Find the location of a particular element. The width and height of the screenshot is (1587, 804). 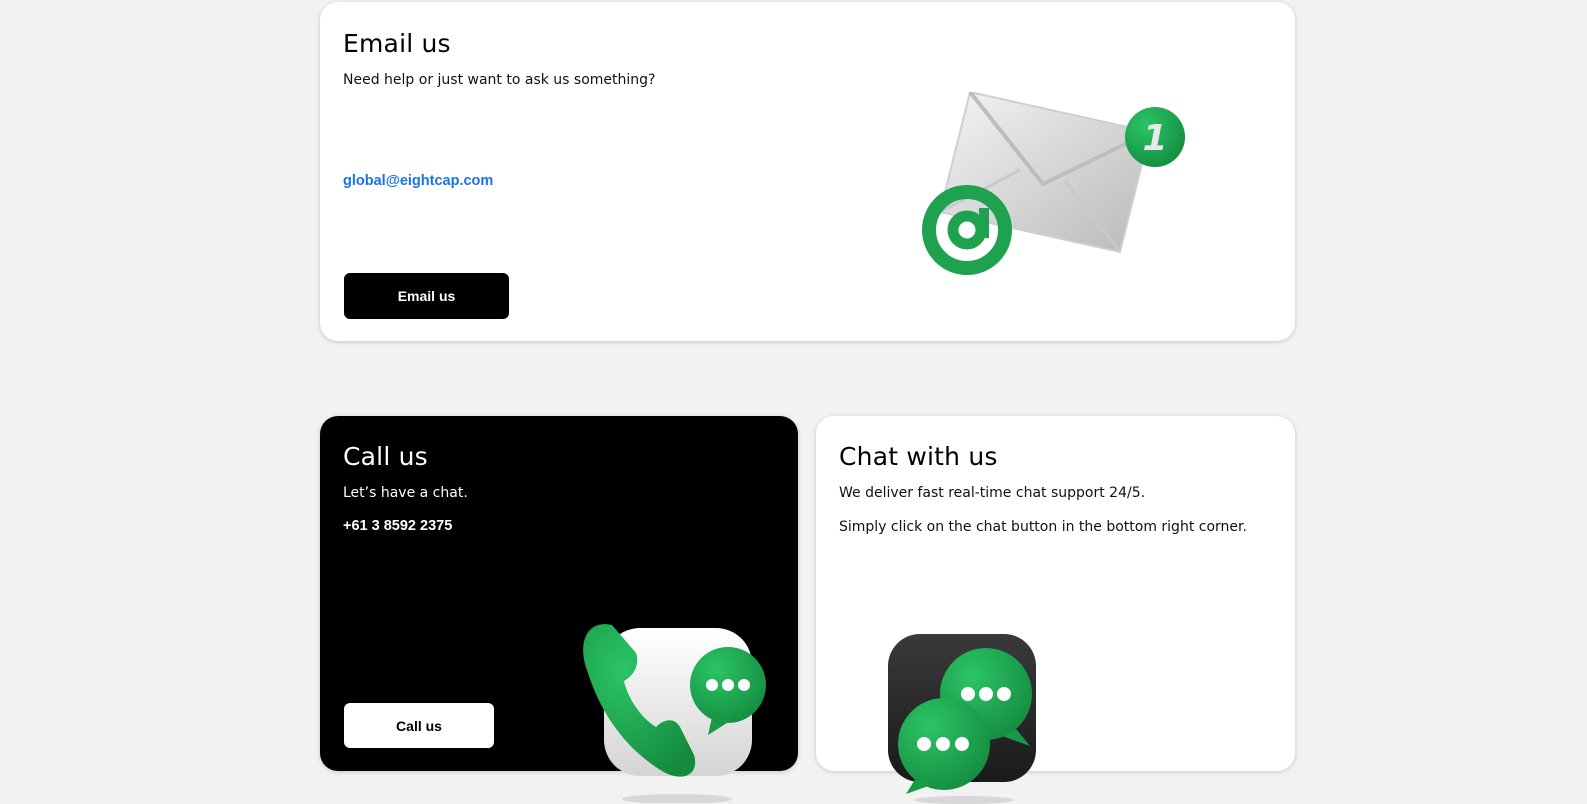

chat-illustration is located at coordinates (962, 719).